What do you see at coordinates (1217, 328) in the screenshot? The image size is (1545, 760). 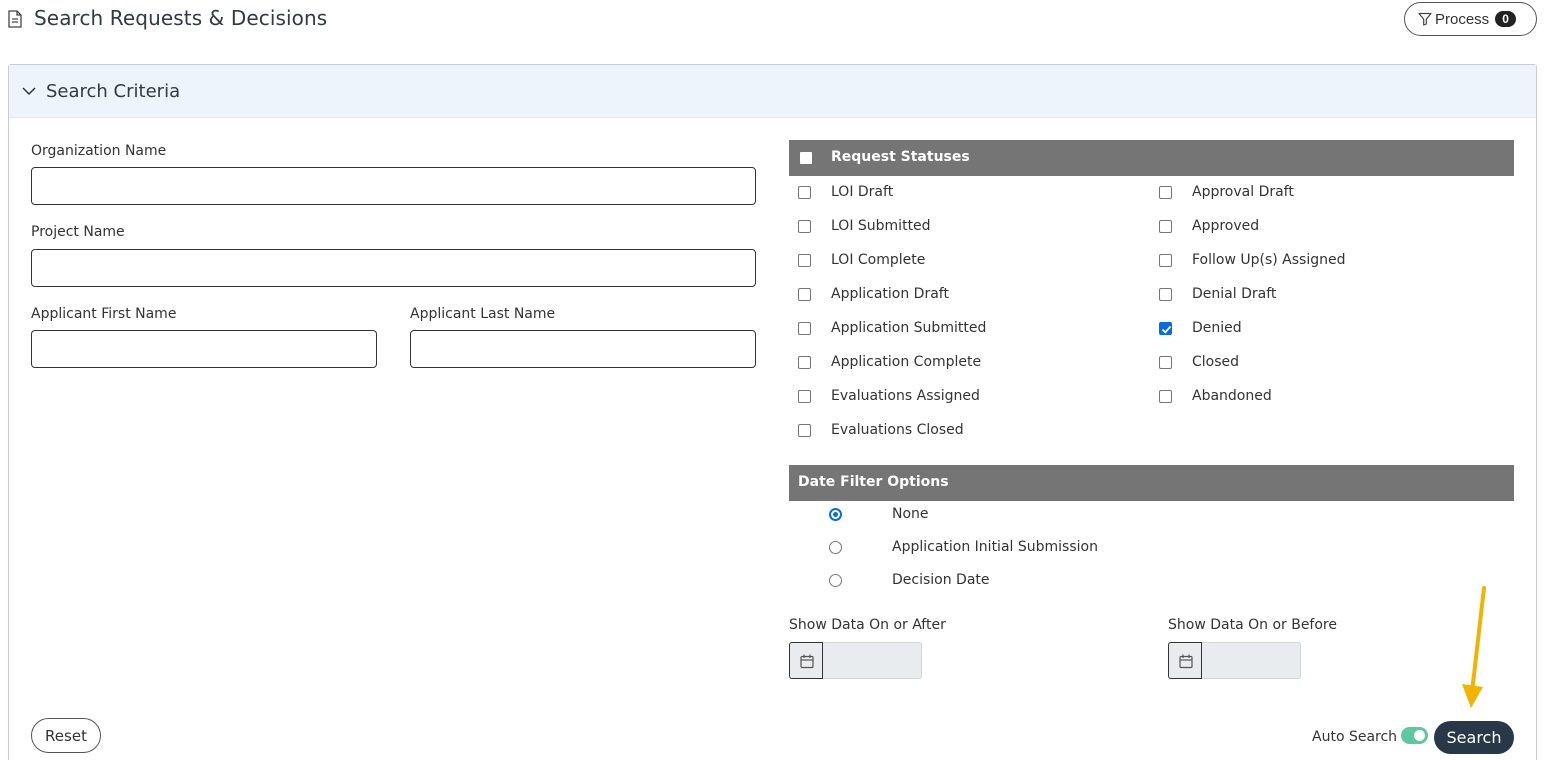 I see `status-label-denied: Denied` at bounding box center [1217, 328].